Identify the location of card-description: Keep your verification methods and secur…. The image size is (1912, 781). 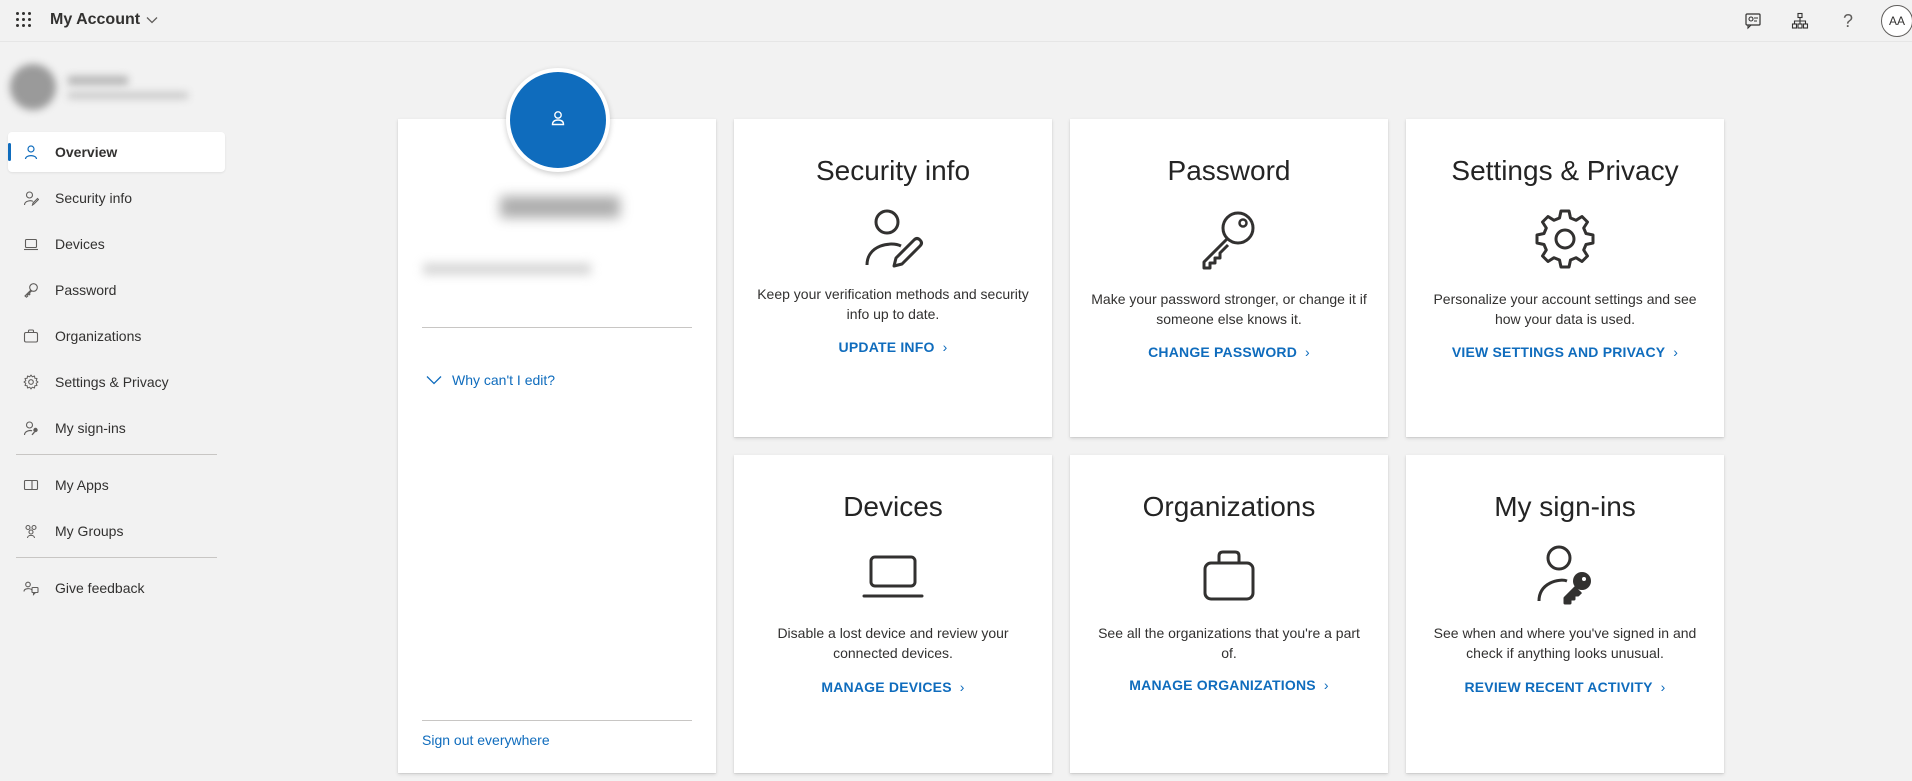
(893, 304).